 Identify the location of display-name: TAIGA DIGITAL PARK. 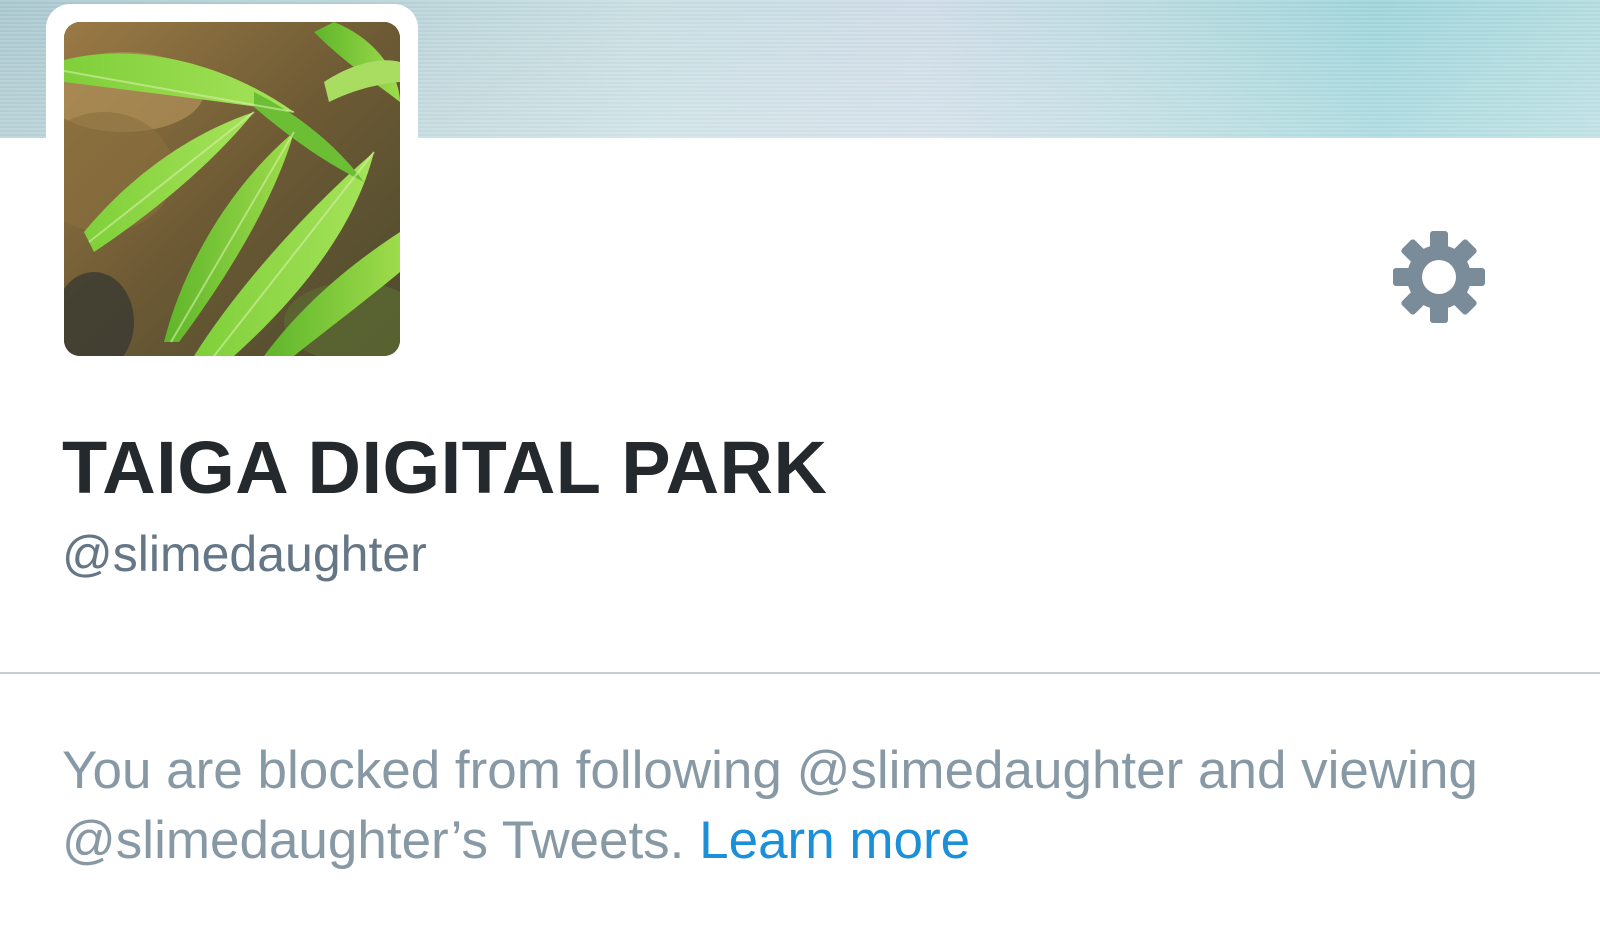
(445, 467).